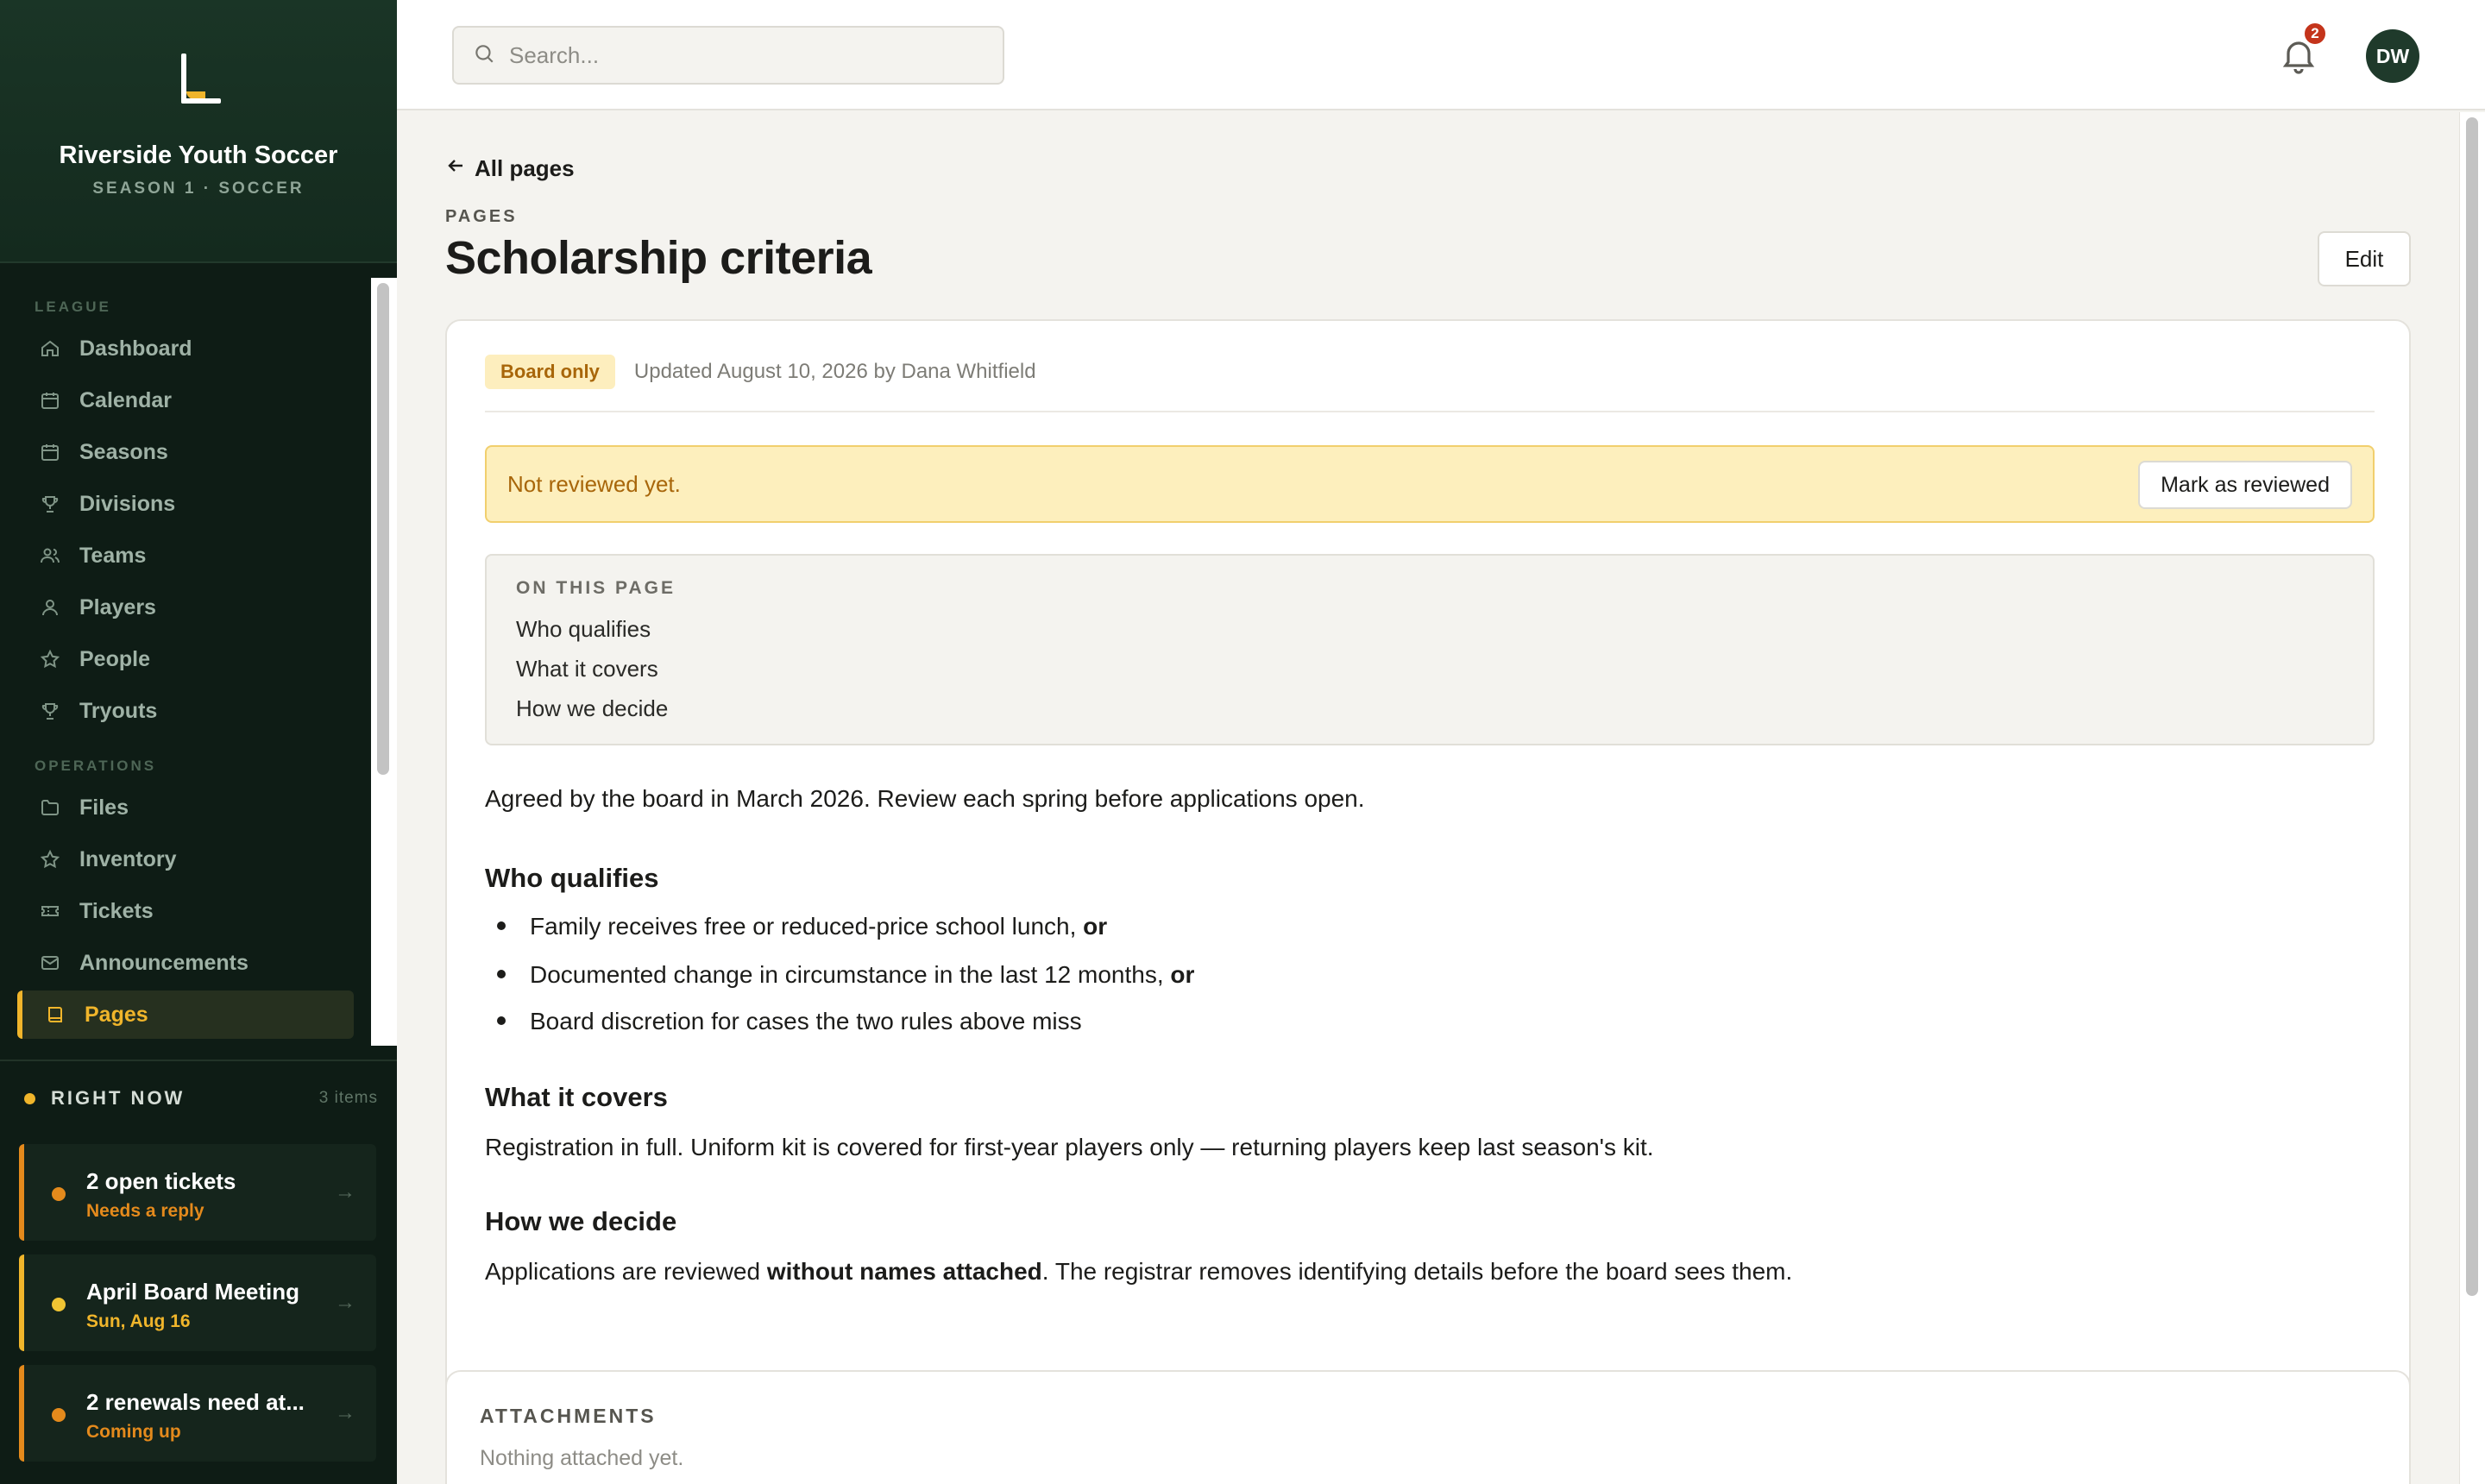  Describe the element at coordinates (73, 307) in the screenshot. I see `nav-section-league: LEAGUE` at that location.